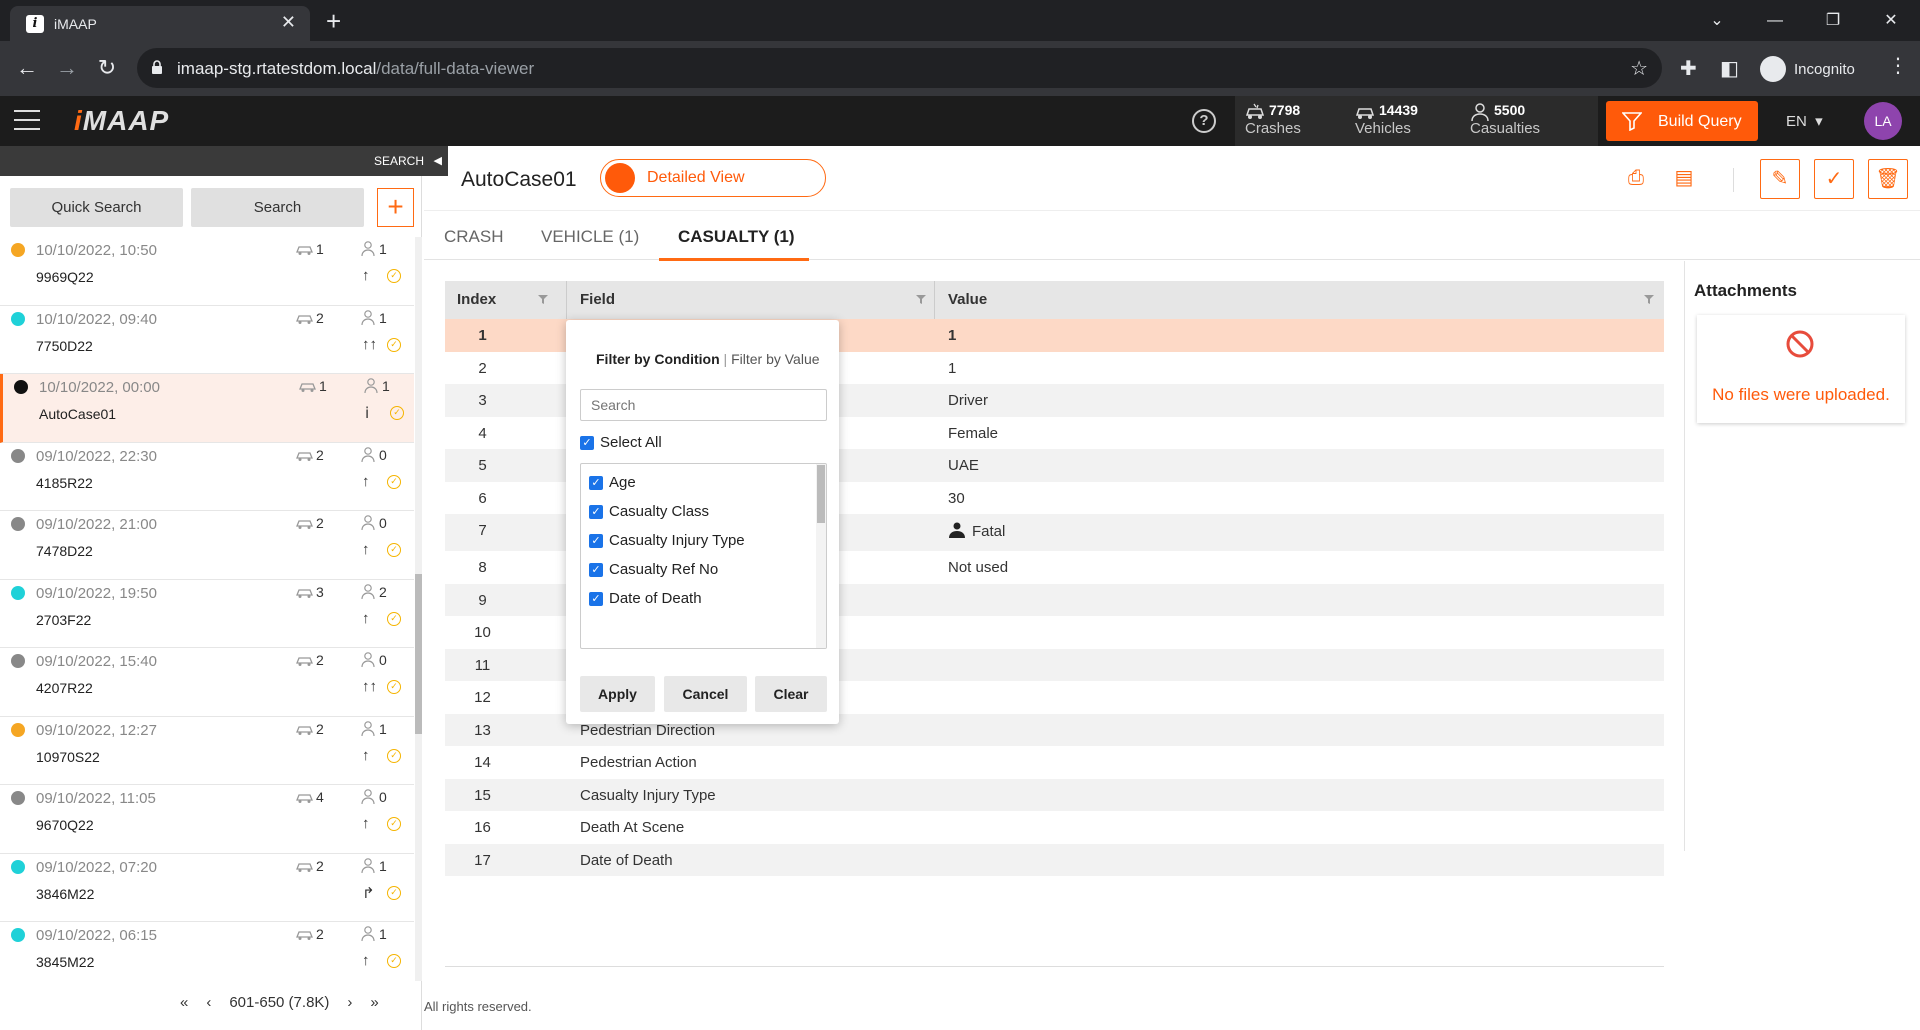  I want to click on quick-search-button: Quick Search, so click(96, 207).